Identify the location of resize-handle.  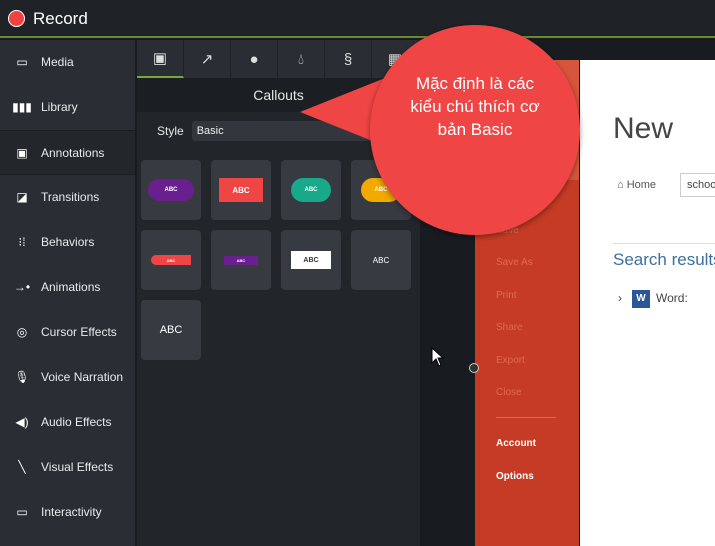
(474, 368).